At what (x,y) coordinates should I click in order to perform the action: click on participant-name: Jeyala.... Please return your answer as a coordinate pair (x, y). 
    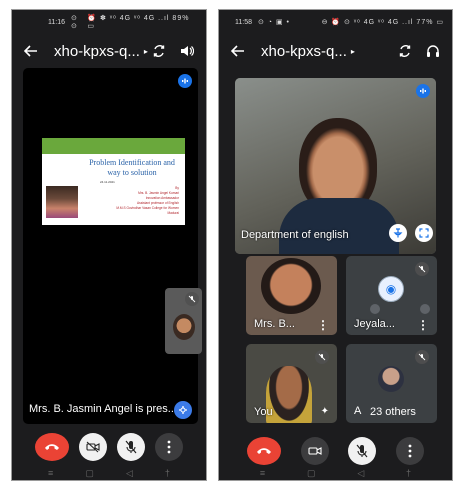
    Looking at the image, I should click on (374, 324).